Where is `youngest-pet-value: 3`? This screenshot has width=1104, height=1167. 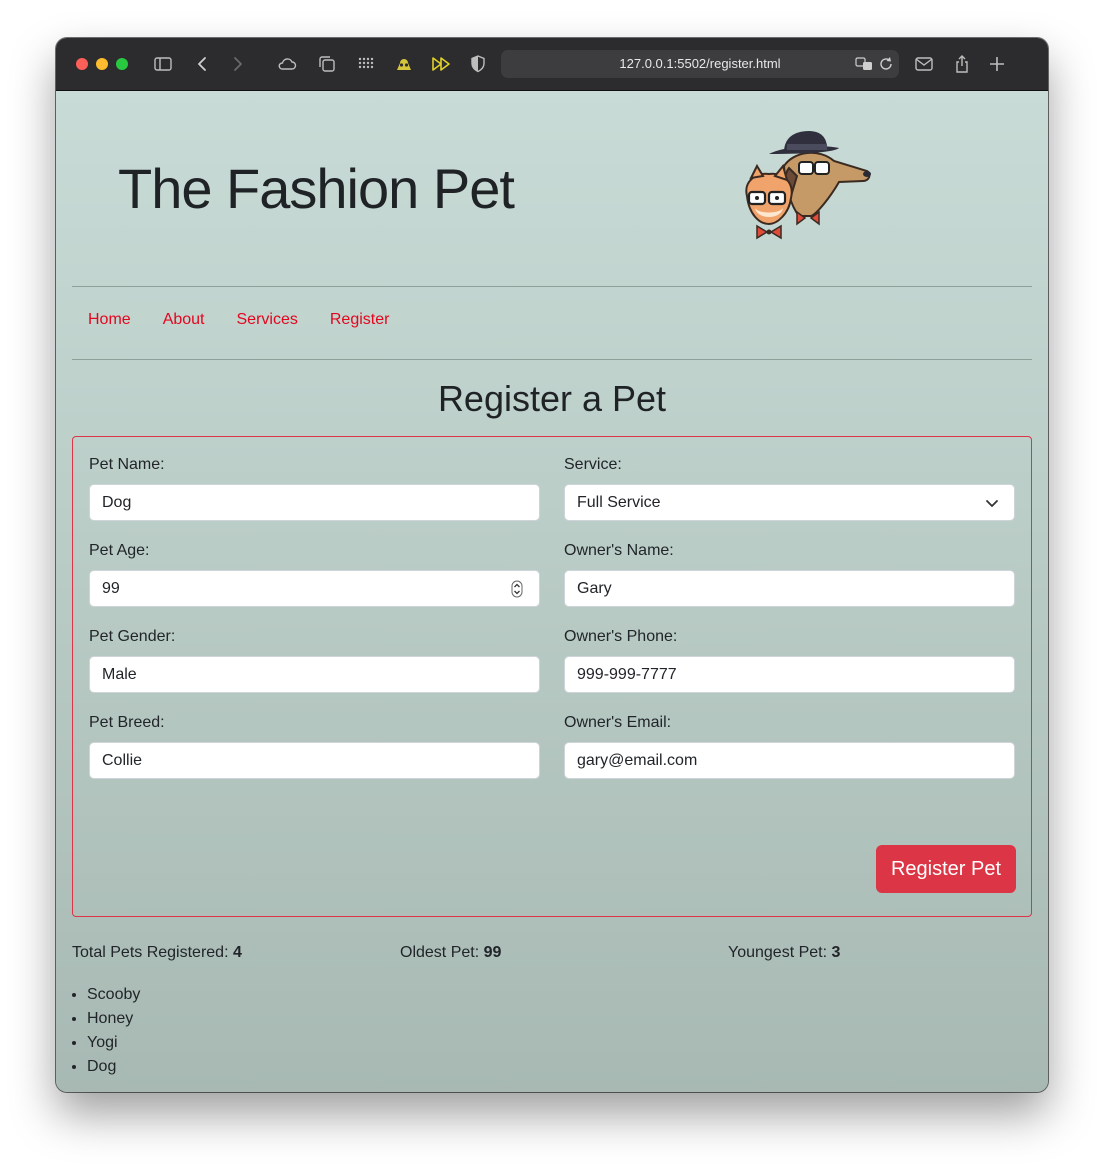 youngest-pet-value: 3 is located at coordinates (836, 952).